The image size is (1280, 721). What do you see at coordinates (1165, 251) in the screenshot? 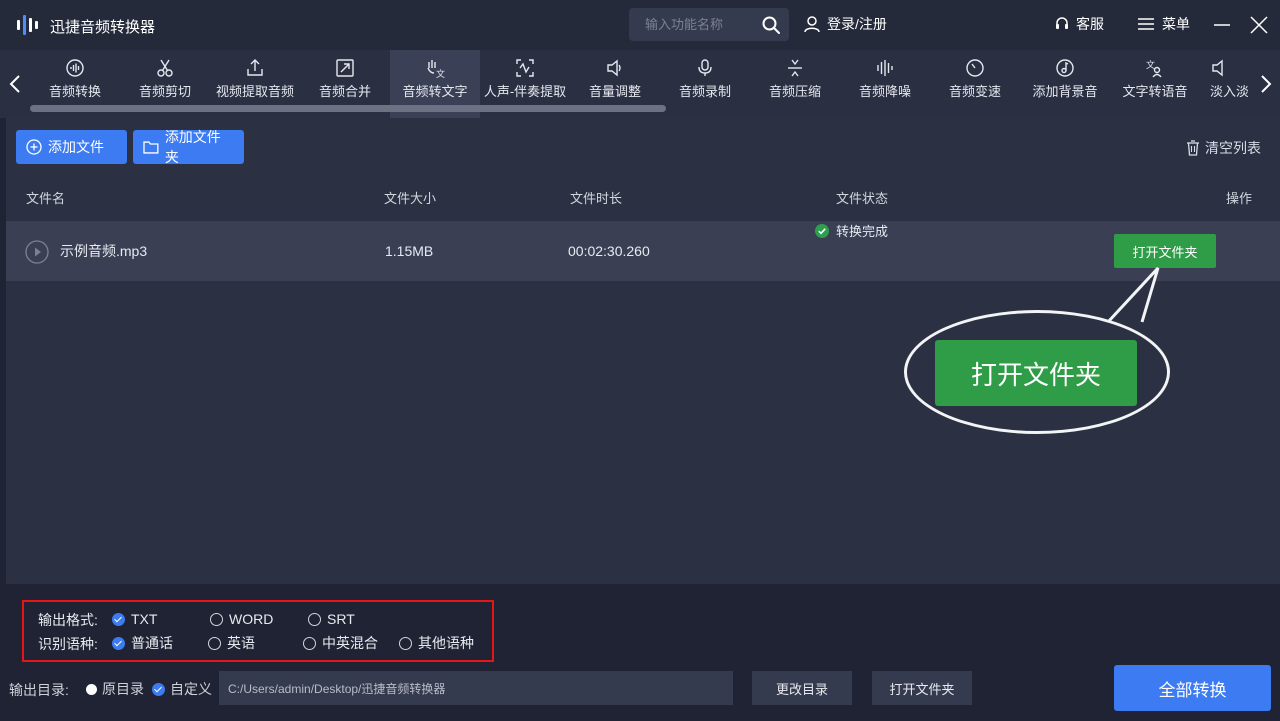
I see `open-folder-button: 打开文件夹` at bounding box center [1165, 251].